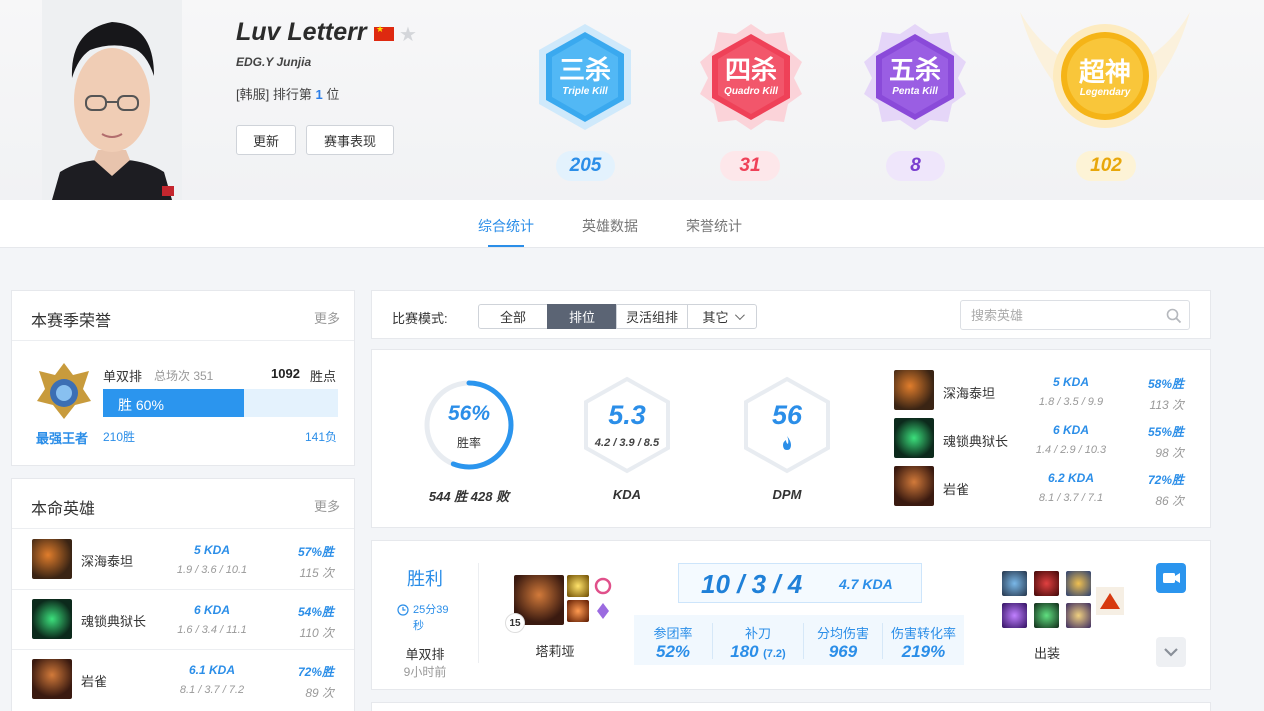 Image resolution: width=1264 pixels, height=711 pixels. I want to click on cs-value-group: 180 (7.2), so click(758, 652).